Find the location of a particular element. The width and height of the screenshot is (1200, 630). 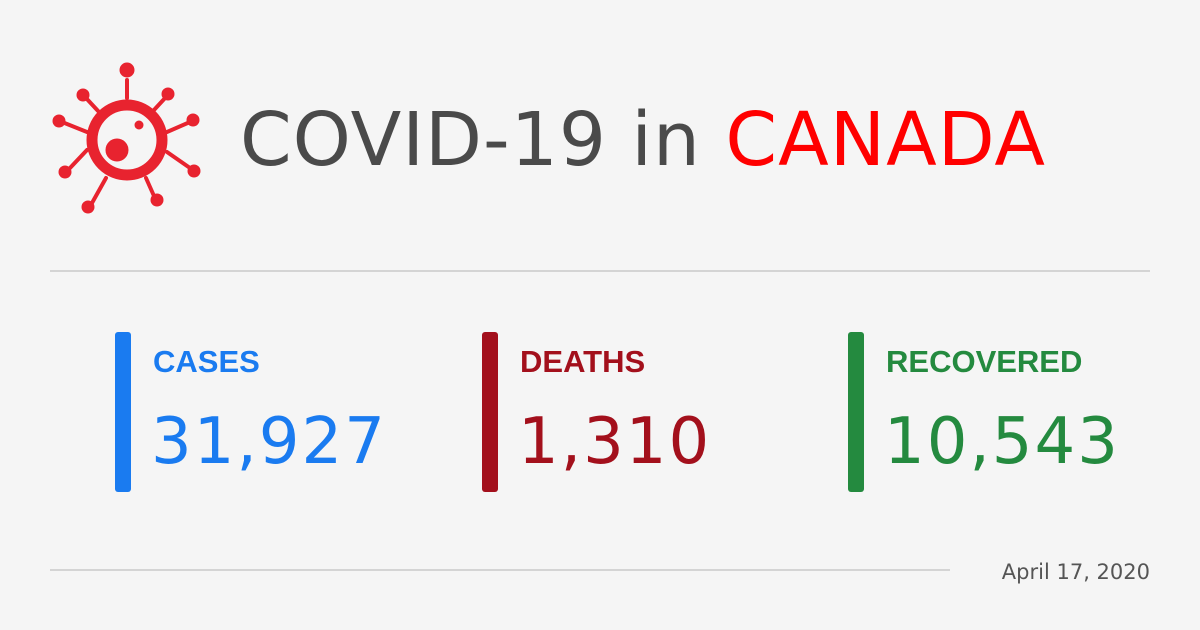

virus-icon is located at coordinates (126, 138).